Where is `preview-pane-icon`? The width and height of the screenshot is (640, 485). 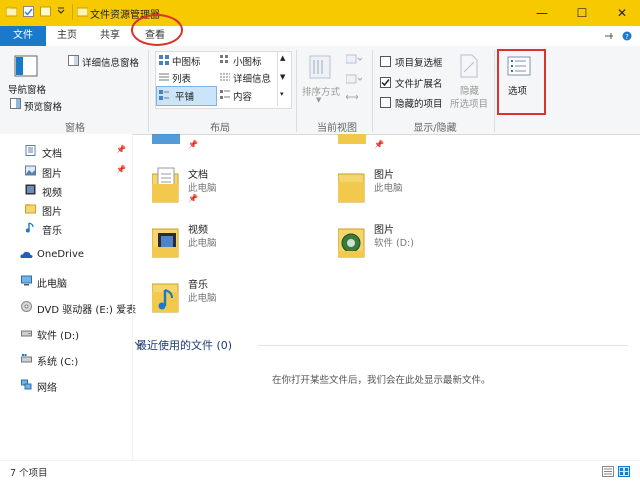
preview-pane-icon is located at coordinates (15, 103).